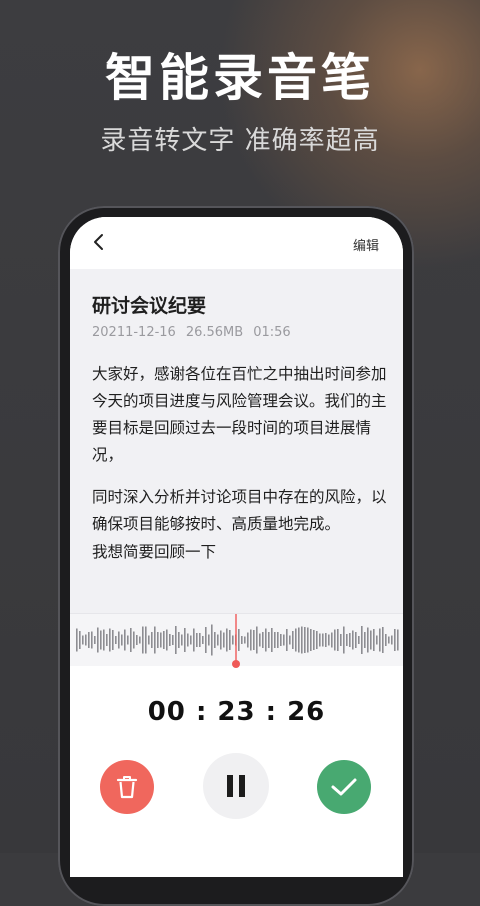  I want to click on note-size: 26.56MB, so click(214, 332).